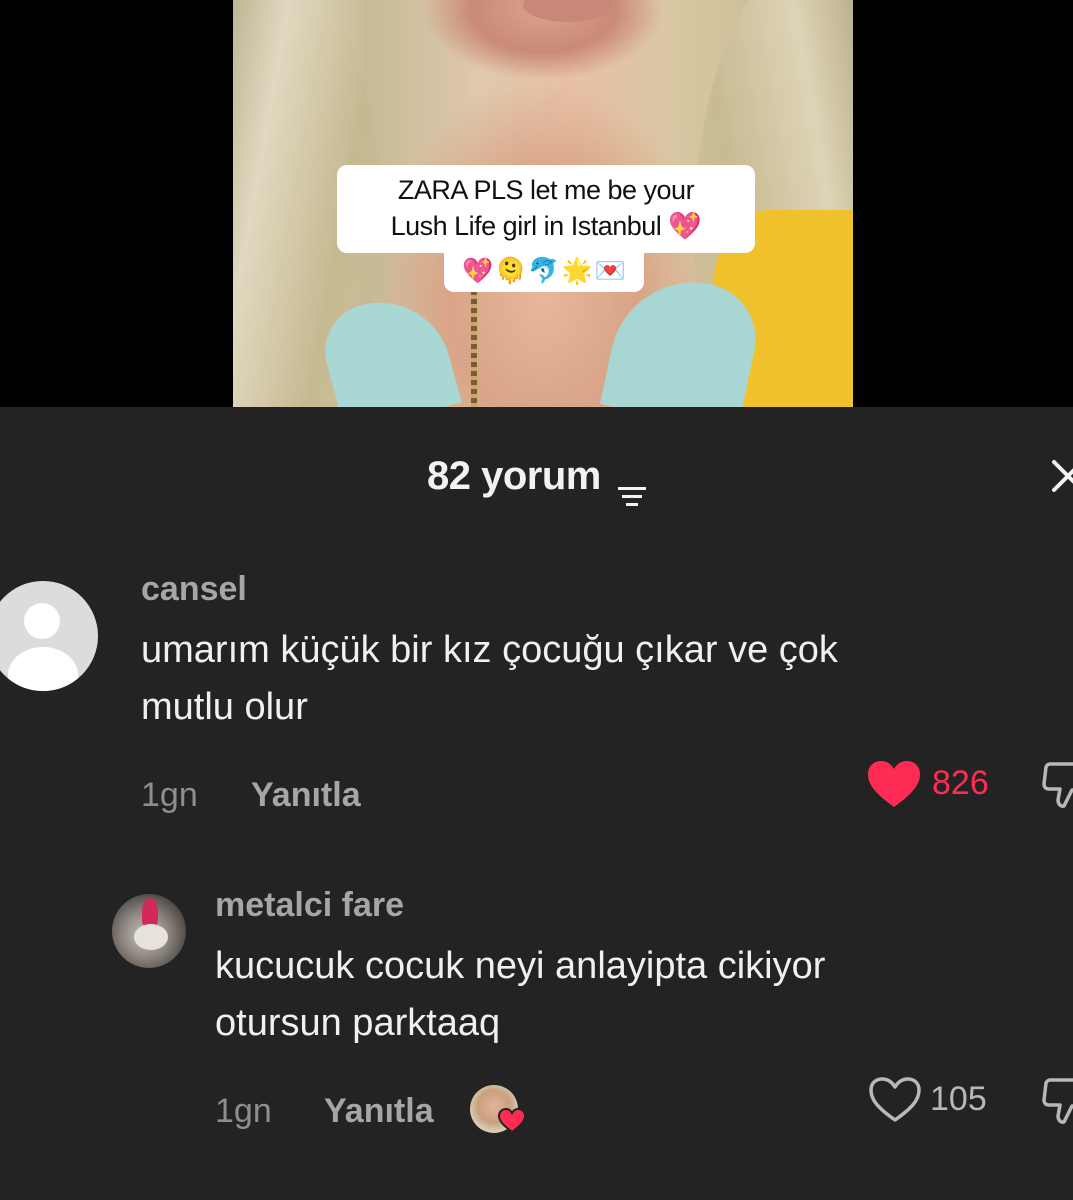 The width and height of the screenshot is (1073, 1200). What do you see at coordinates (511, 271) in the screenshot?
I see `emoji: 🫠` at bounding box center [511, 271].